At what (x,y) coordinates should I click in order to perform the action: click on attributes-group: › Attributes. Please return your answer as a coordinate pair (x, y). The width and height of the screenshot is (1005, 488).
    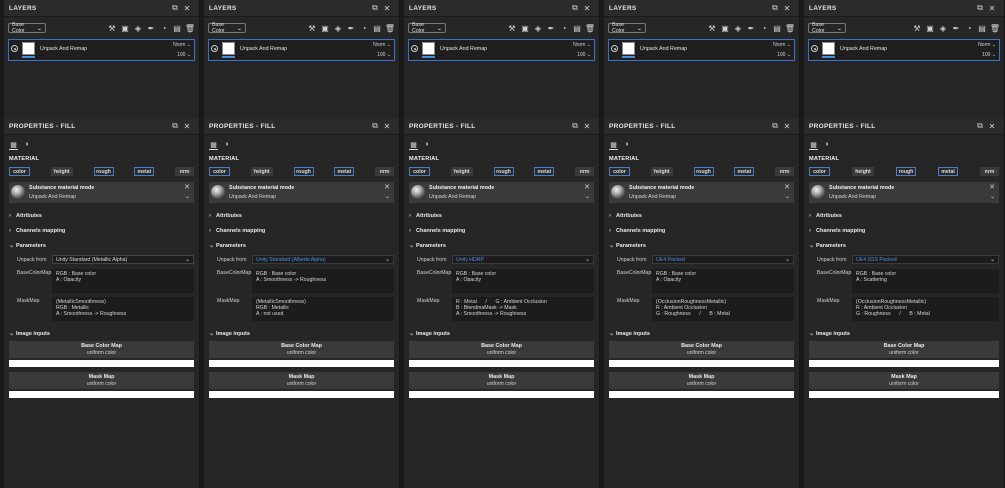
    Looking at the image, I should click on (301, 215).